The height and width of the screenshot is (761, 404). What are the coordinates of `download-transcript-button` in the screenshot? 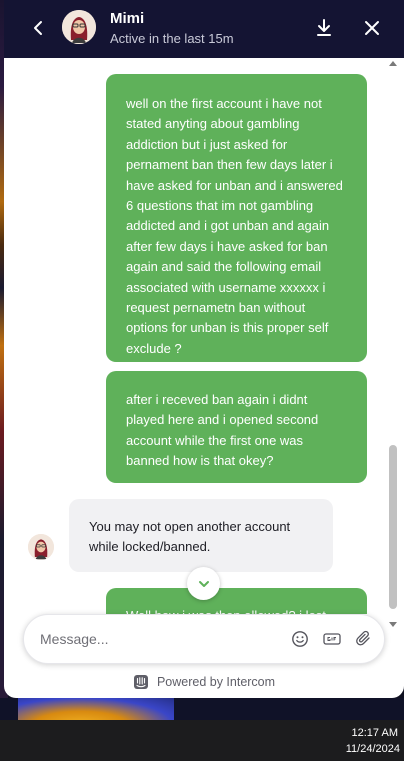 It's located at (324, 28).